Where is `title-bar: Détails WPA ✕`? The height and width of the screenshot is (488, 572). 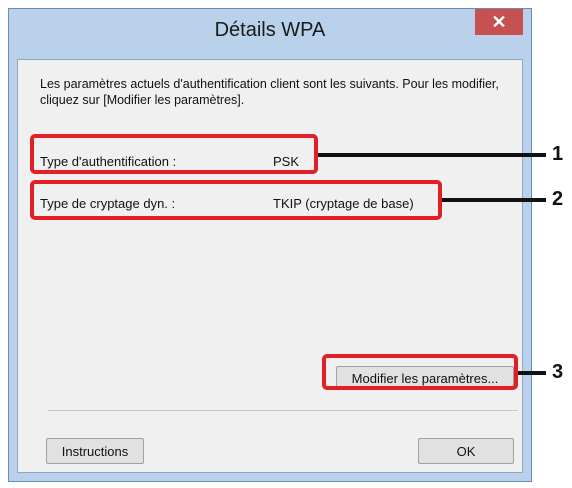 title-bar: Détails WPA ✕ is located at coordinates (270, 34).